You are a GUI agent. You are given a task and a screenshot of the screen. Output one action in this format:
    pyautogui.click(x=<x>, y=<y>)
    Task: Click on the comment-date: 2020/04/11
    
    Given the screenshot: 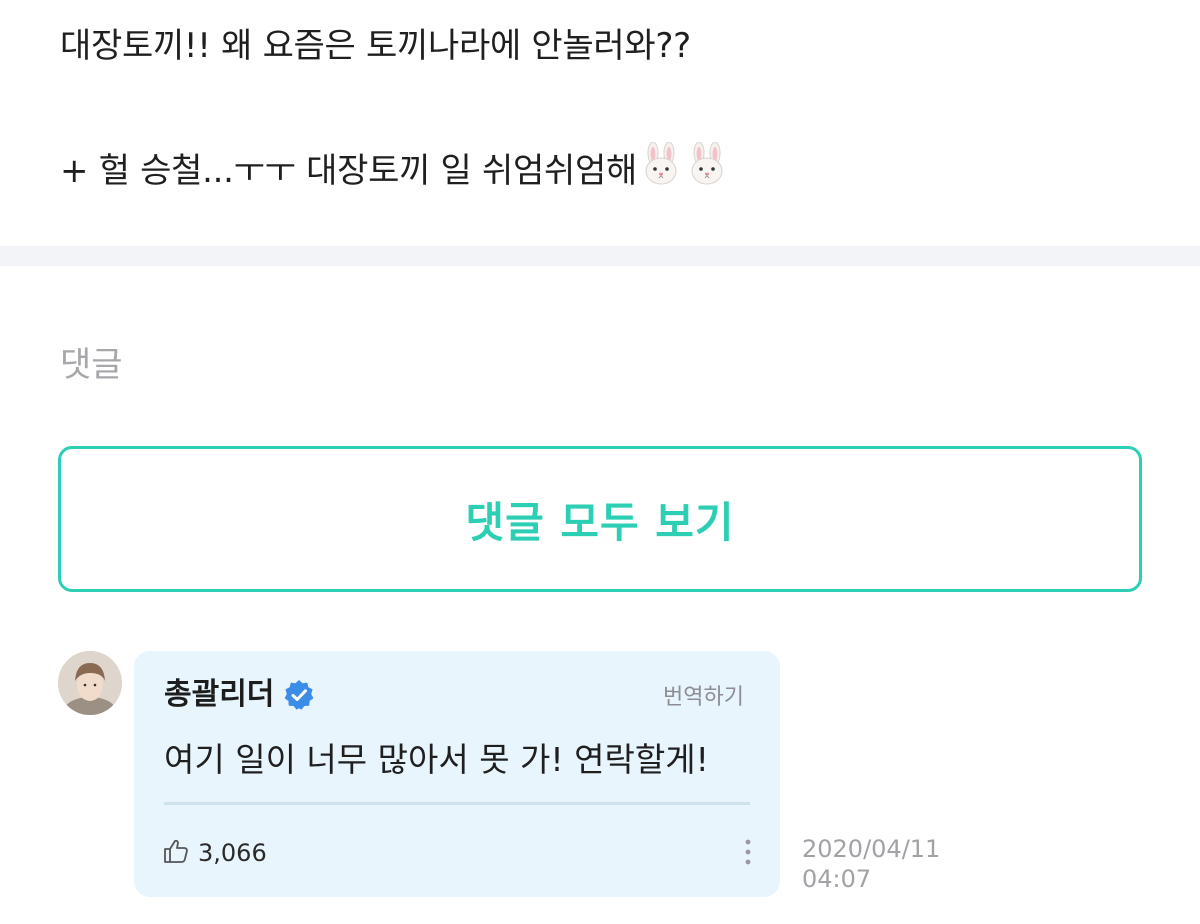 What is the action you would take?
    pyautogui.click(x=871, y=849)
    